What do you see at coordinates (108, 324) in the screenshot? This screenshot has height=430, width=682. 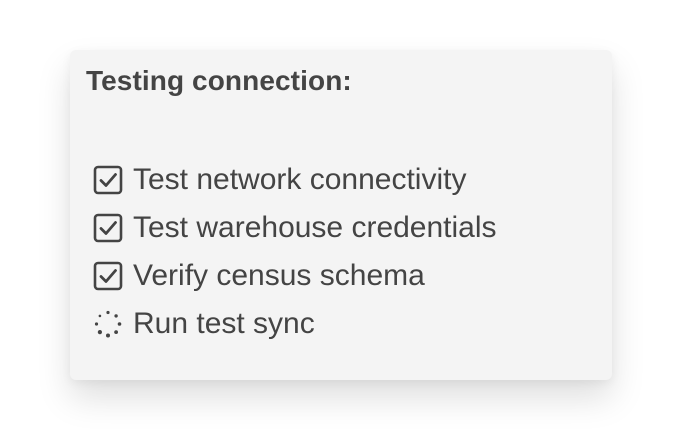 I see `spinner-icon` at bounding box center [108, 324].